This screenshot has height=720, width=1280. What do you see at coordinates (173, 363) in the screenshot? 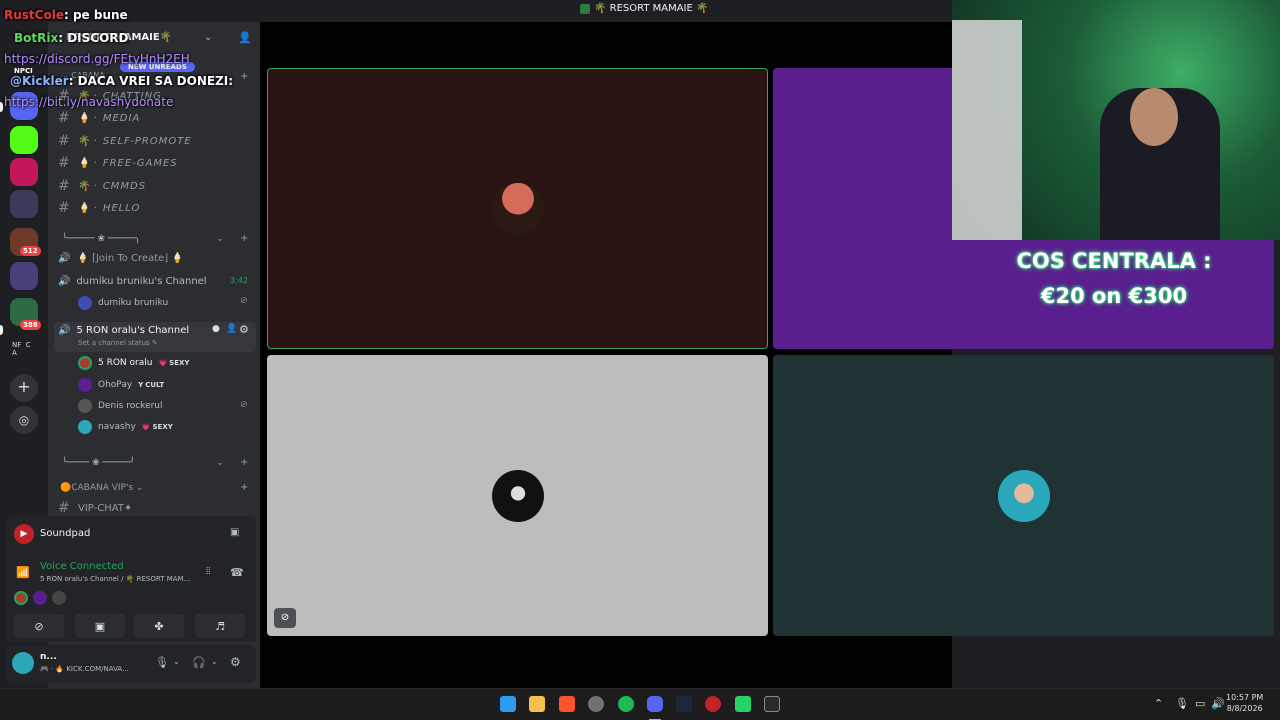
I see `role-tag: 💗 SEXY` at bounding box center [173, 363].